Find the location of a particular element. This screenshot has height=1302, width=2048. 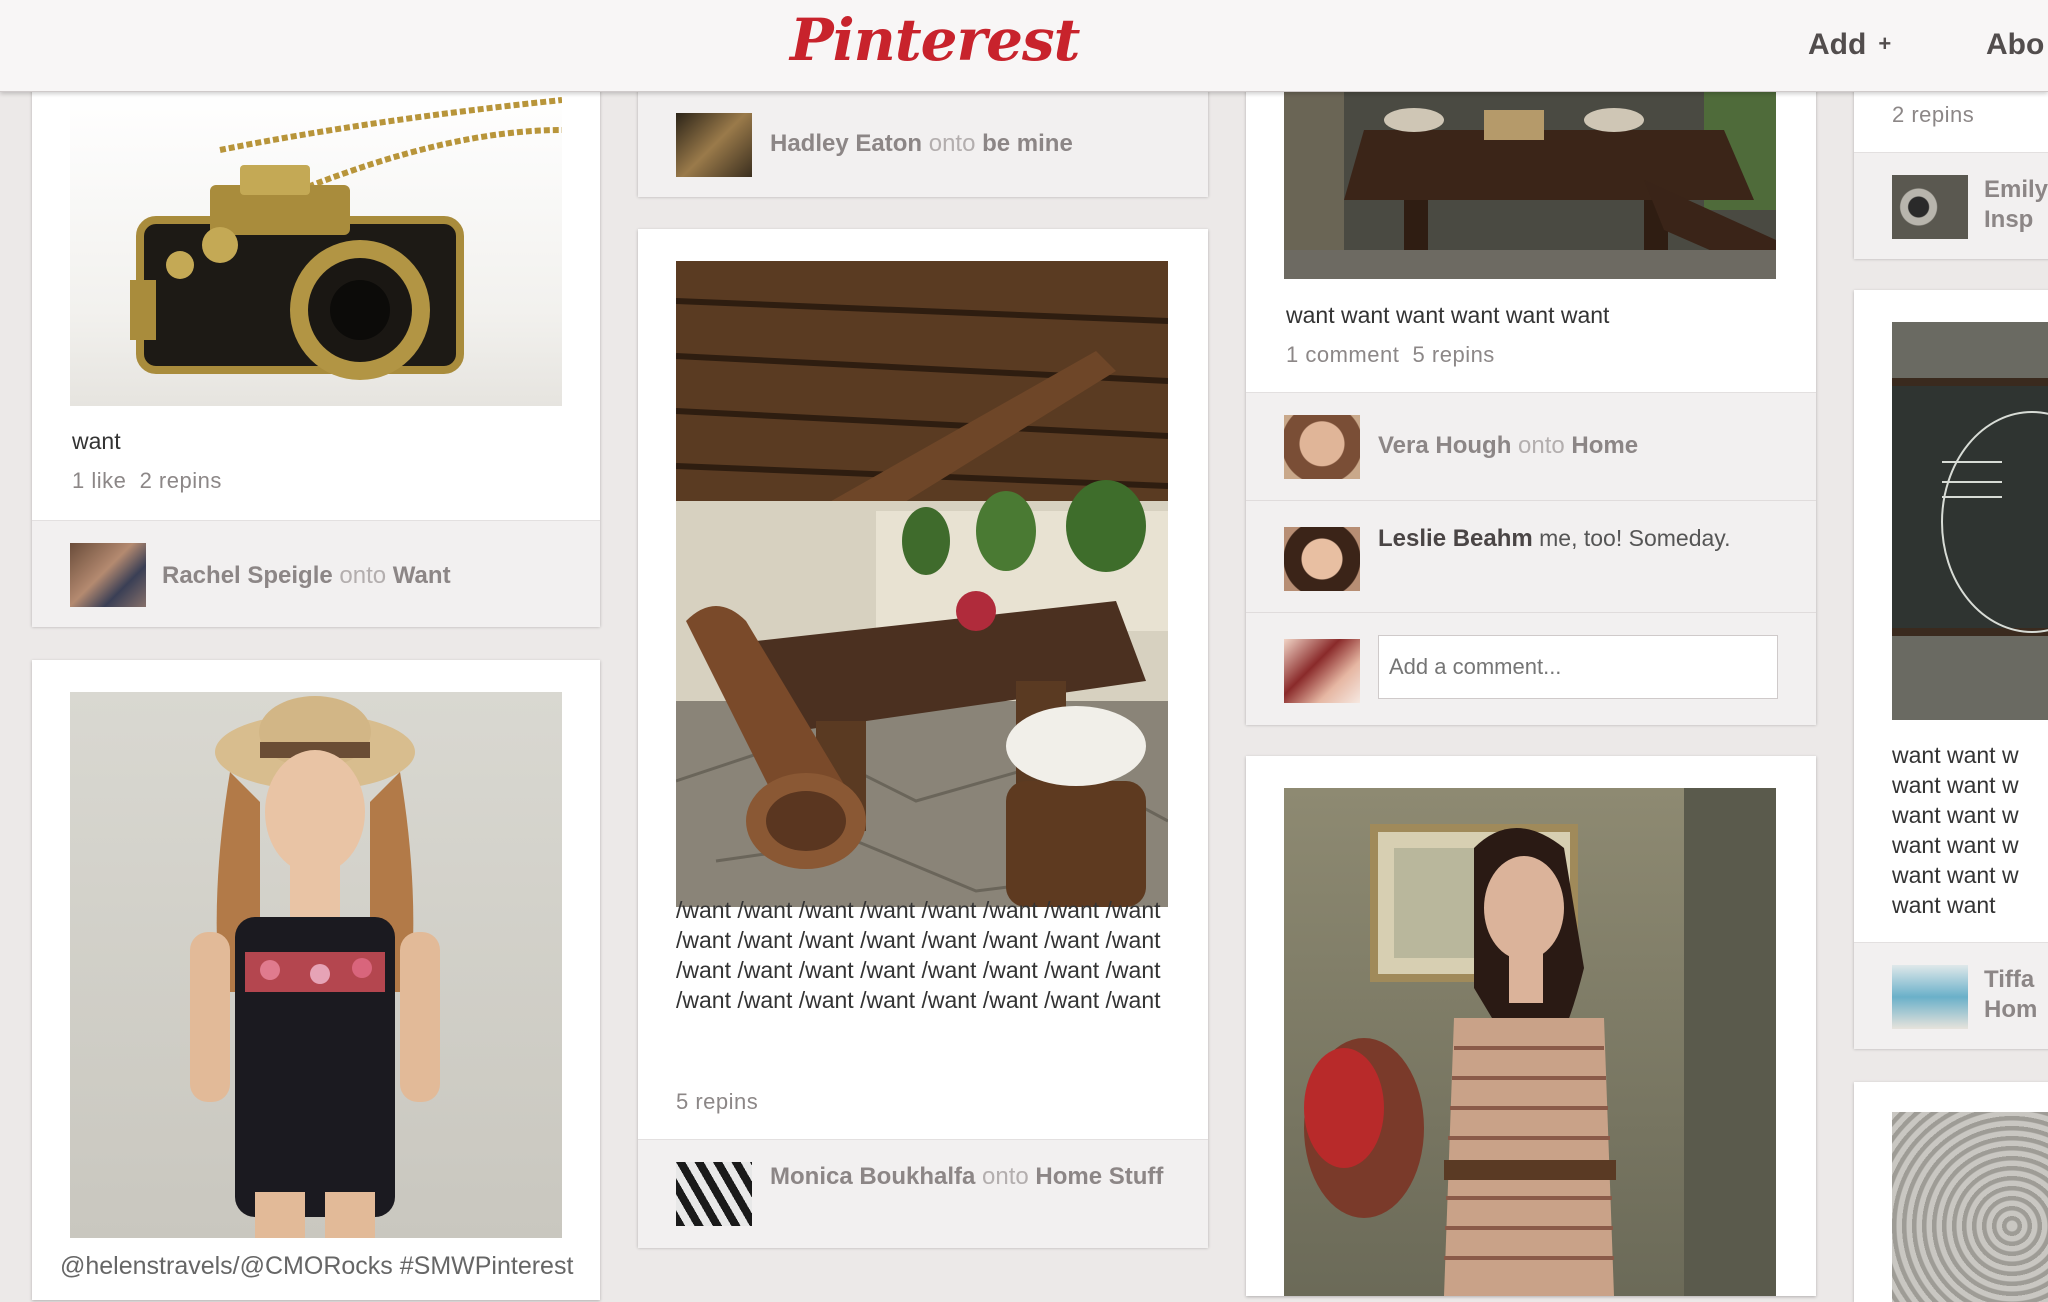

pin-attribution: Hadley Eaton onto be mine is located at coordinates (923, 143).